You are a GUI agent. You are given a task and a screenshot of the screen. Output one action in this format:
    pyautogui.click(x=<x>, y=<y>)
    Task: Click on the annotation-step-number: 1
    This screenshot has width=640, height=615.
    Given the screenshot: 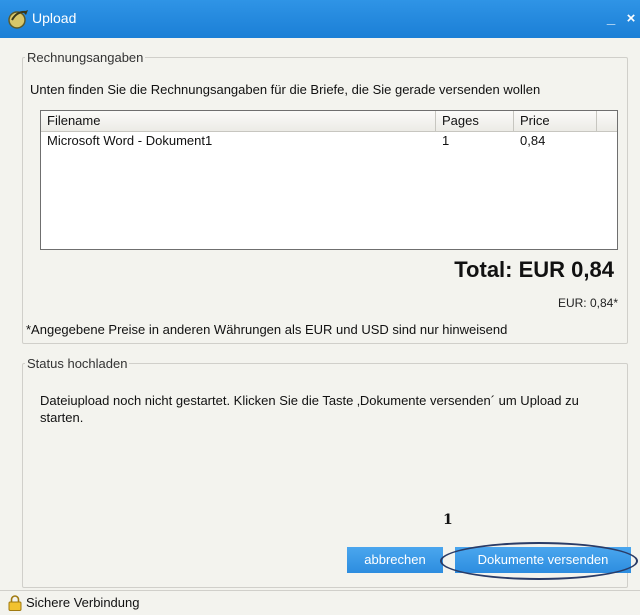 What is the action you would take?
    pyautogui.click(x=448, y=520)
    